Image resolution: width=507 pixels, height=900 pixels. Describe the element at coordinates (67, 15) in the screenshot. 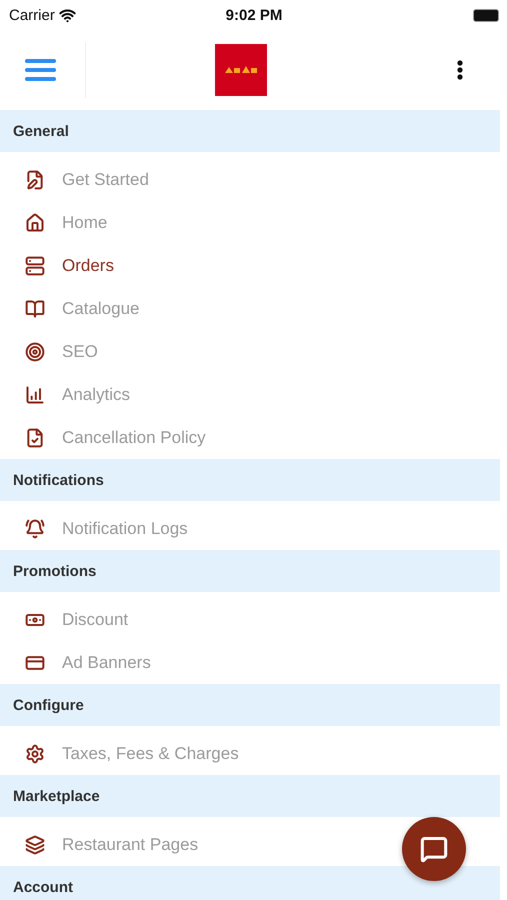

I see `wifi-icon` at that location.